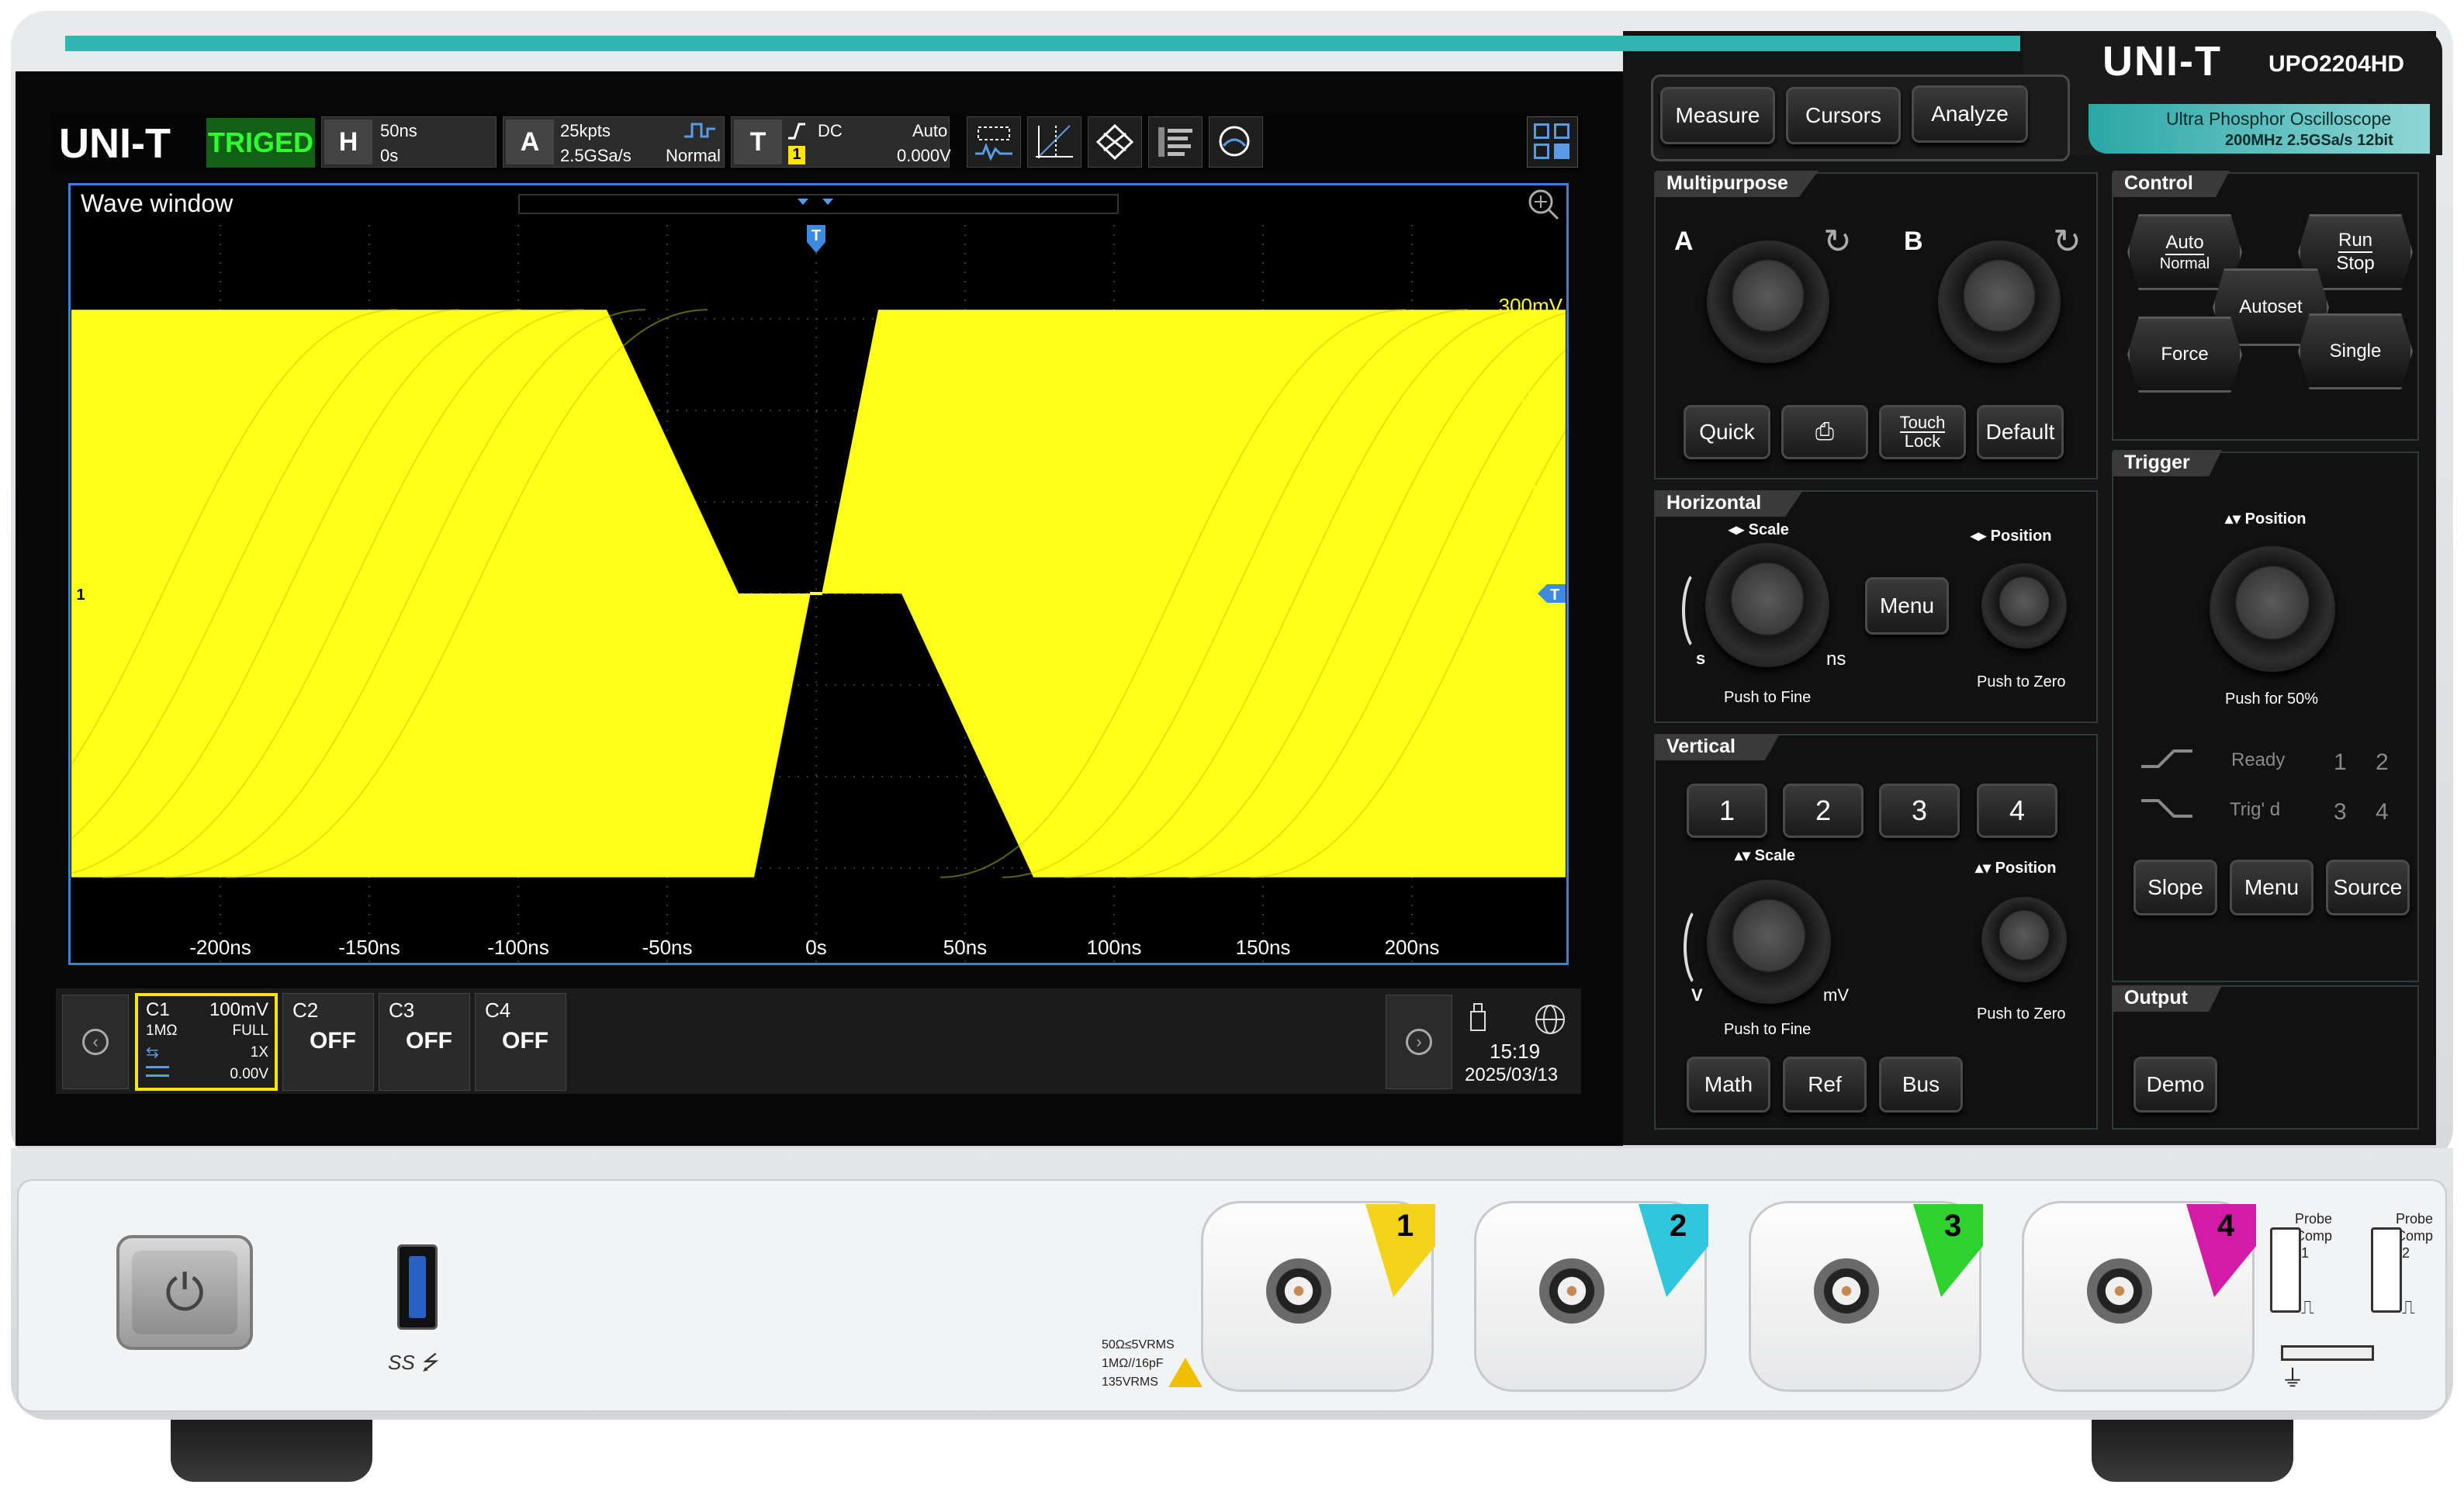 The width and height of the screenshot is (2464, 1495). I want to click on network-icon, so click(1550, 1019).